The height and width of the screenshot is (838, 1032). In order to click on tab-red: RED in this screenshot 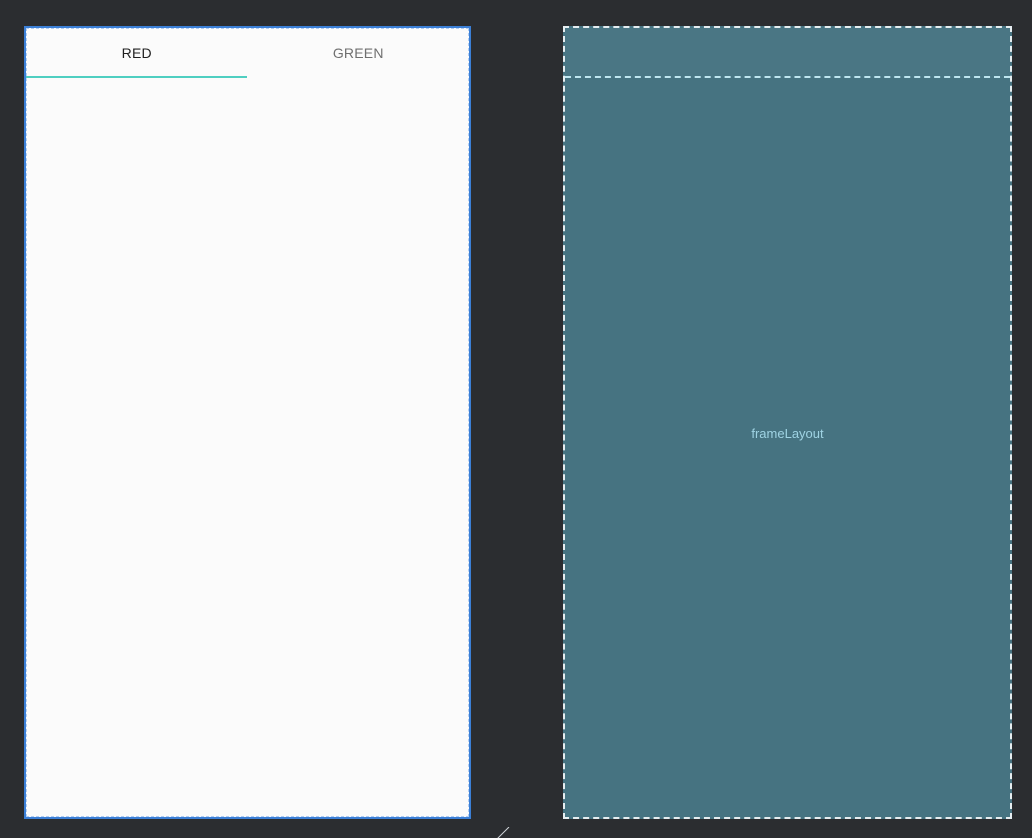, I will do `click(137, 53)`.